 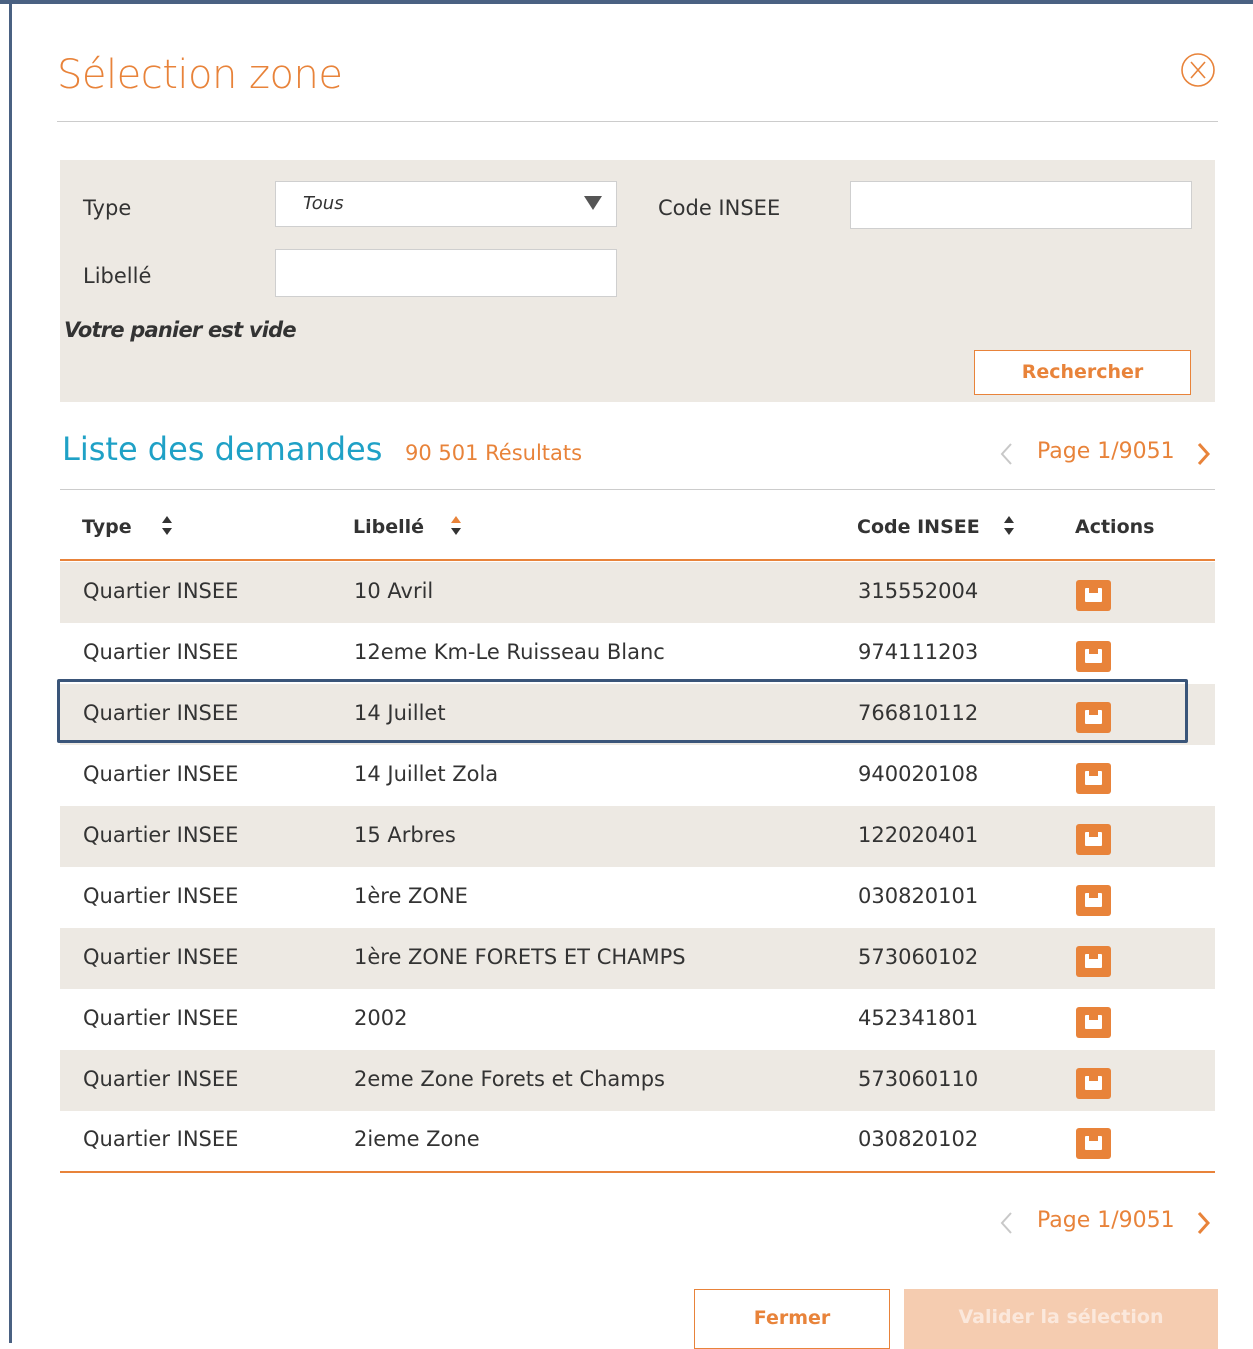 I want to click on code-insee-label: Code INSEE, so click(x=719, y=208).